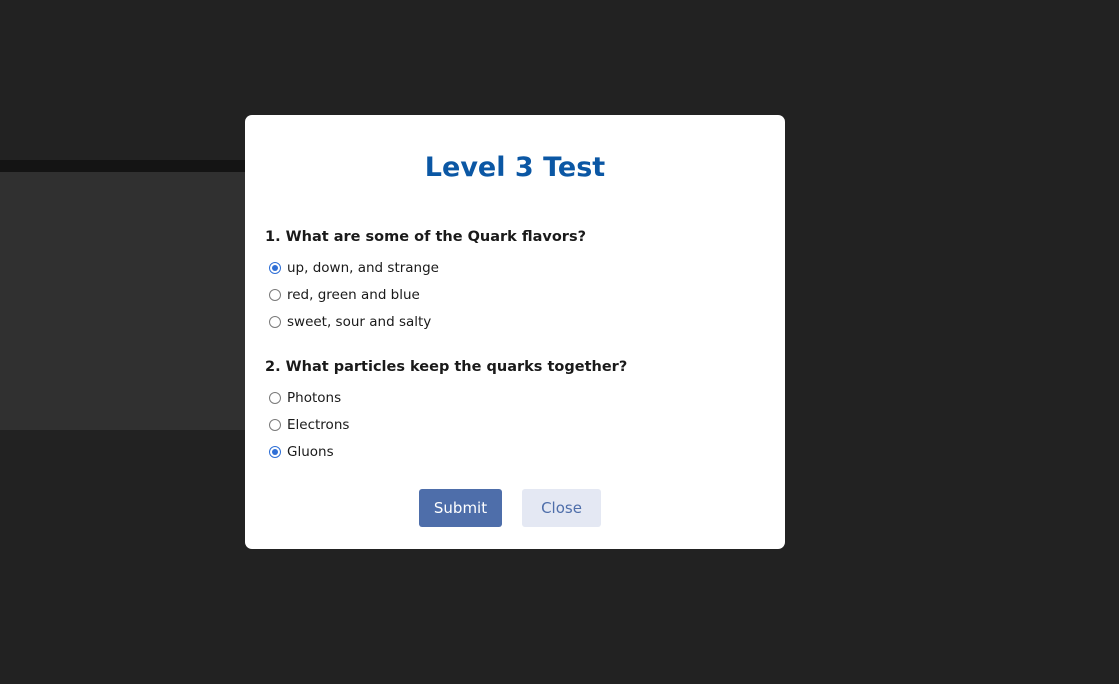 This screenshot has width=1119, height=684. Describe the element at coordinates (363, 268) in the screenshot. I see `option-label: up, down, and strange` at that location.